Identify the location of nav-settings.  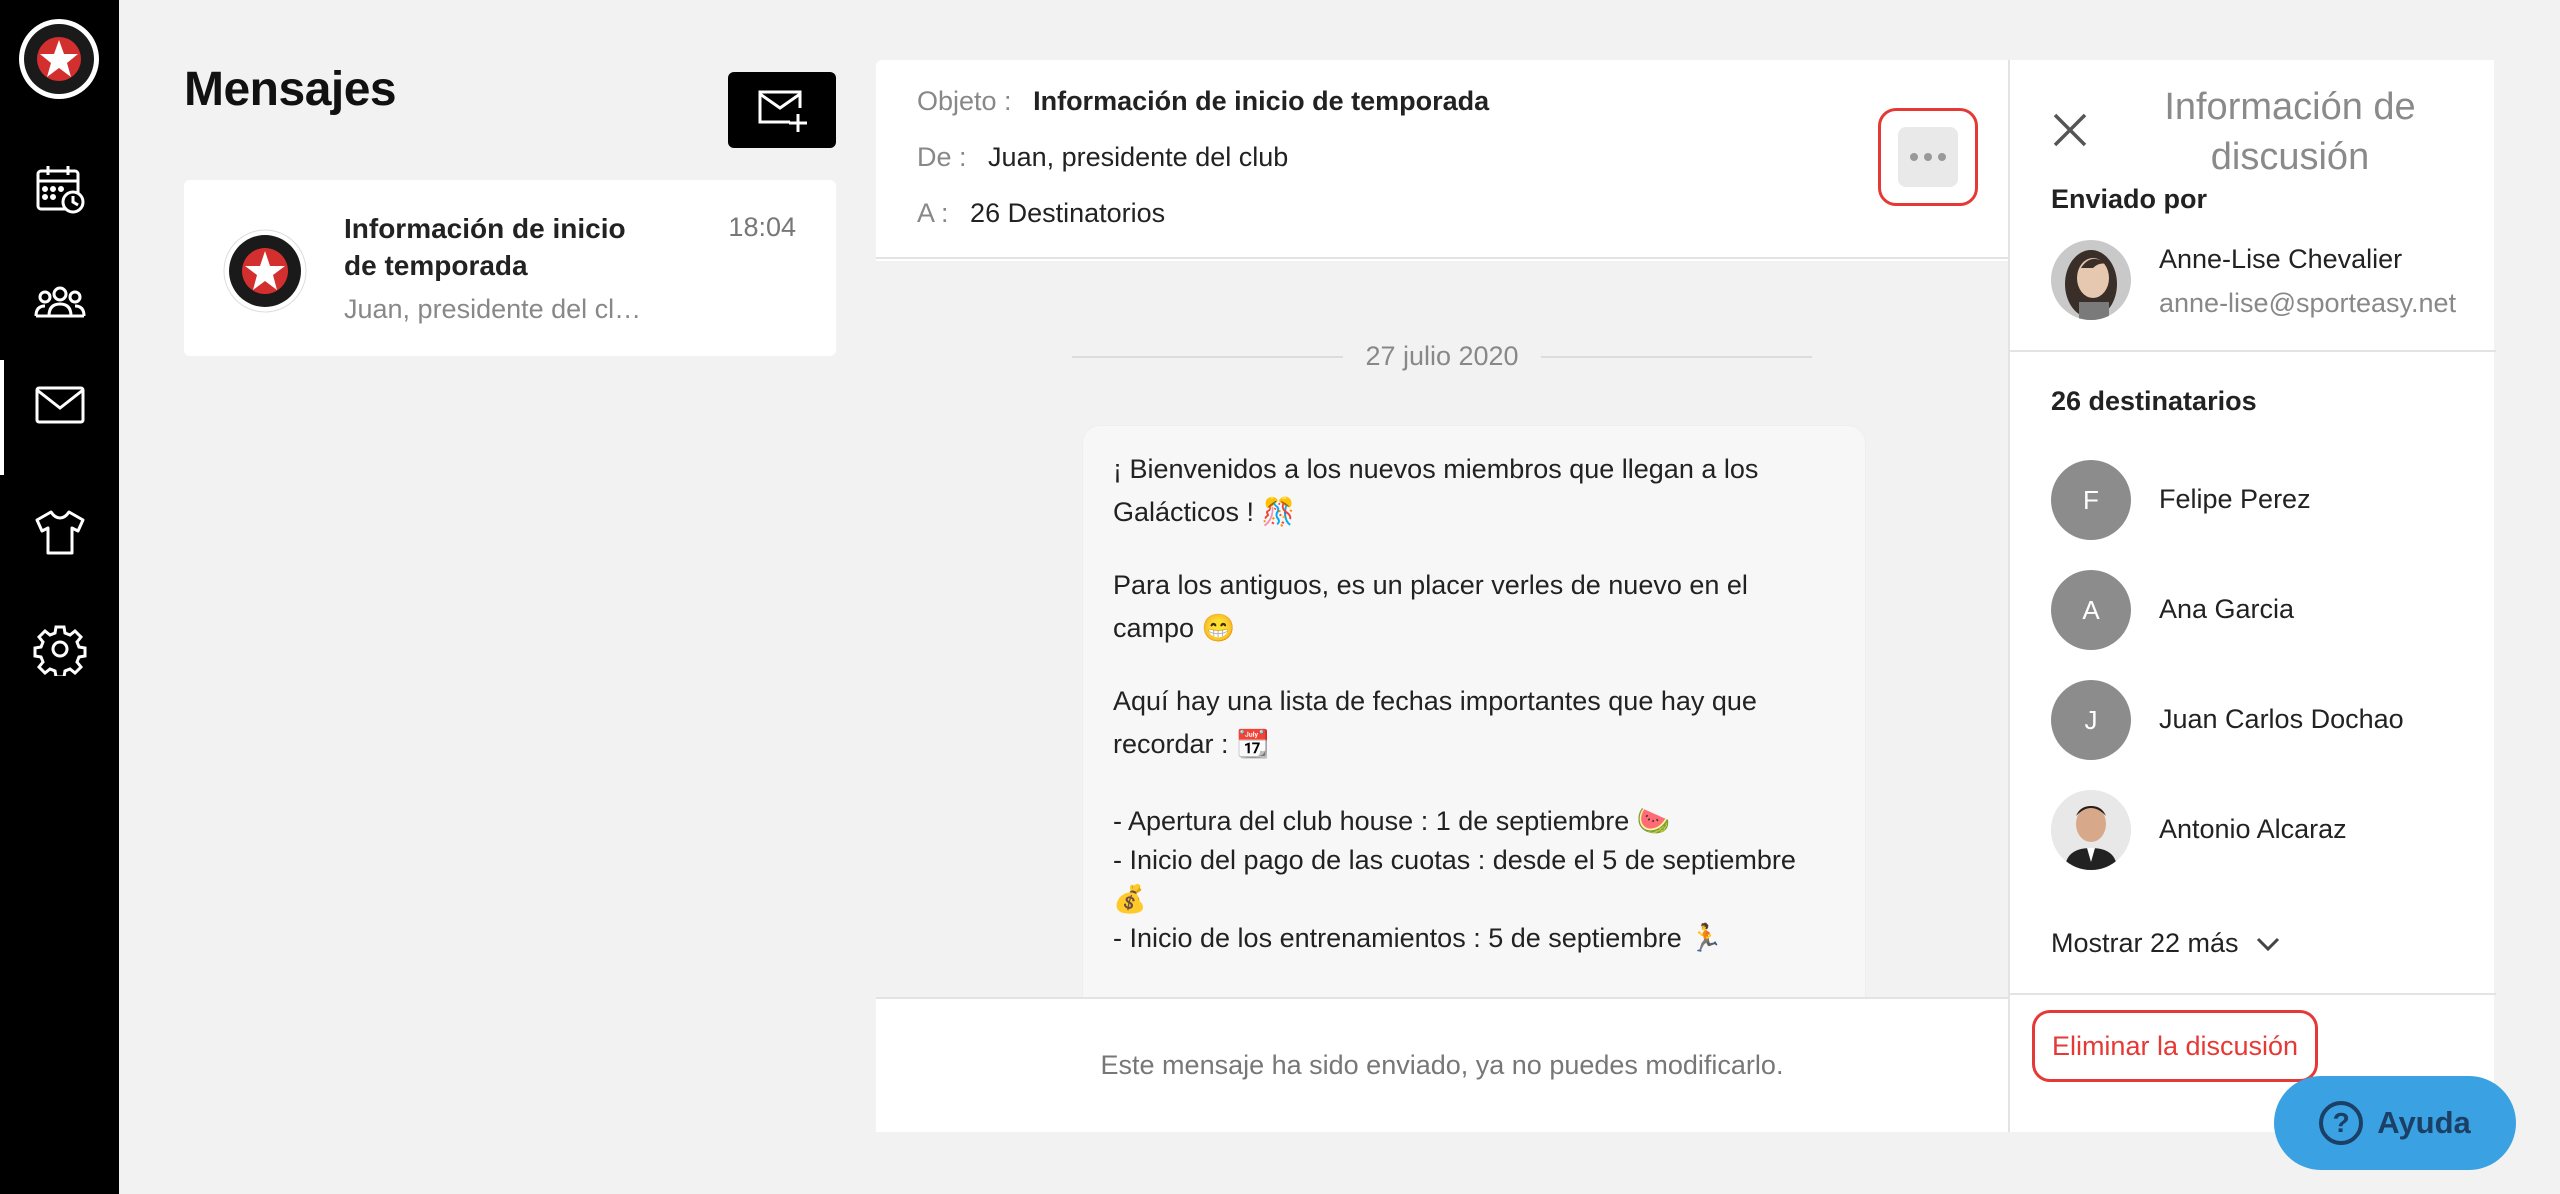
(59, 649).